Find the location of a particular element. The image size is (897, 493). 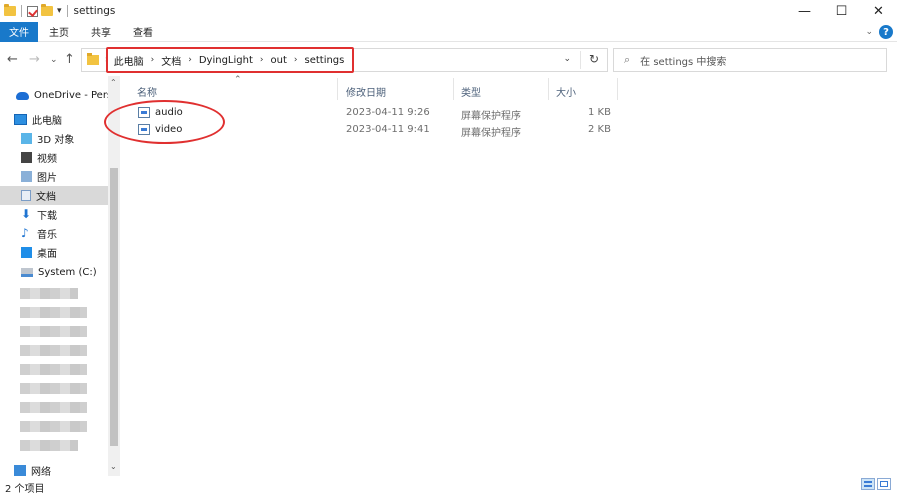

column-header-type: 类型 is located at coordinates (471, 91).